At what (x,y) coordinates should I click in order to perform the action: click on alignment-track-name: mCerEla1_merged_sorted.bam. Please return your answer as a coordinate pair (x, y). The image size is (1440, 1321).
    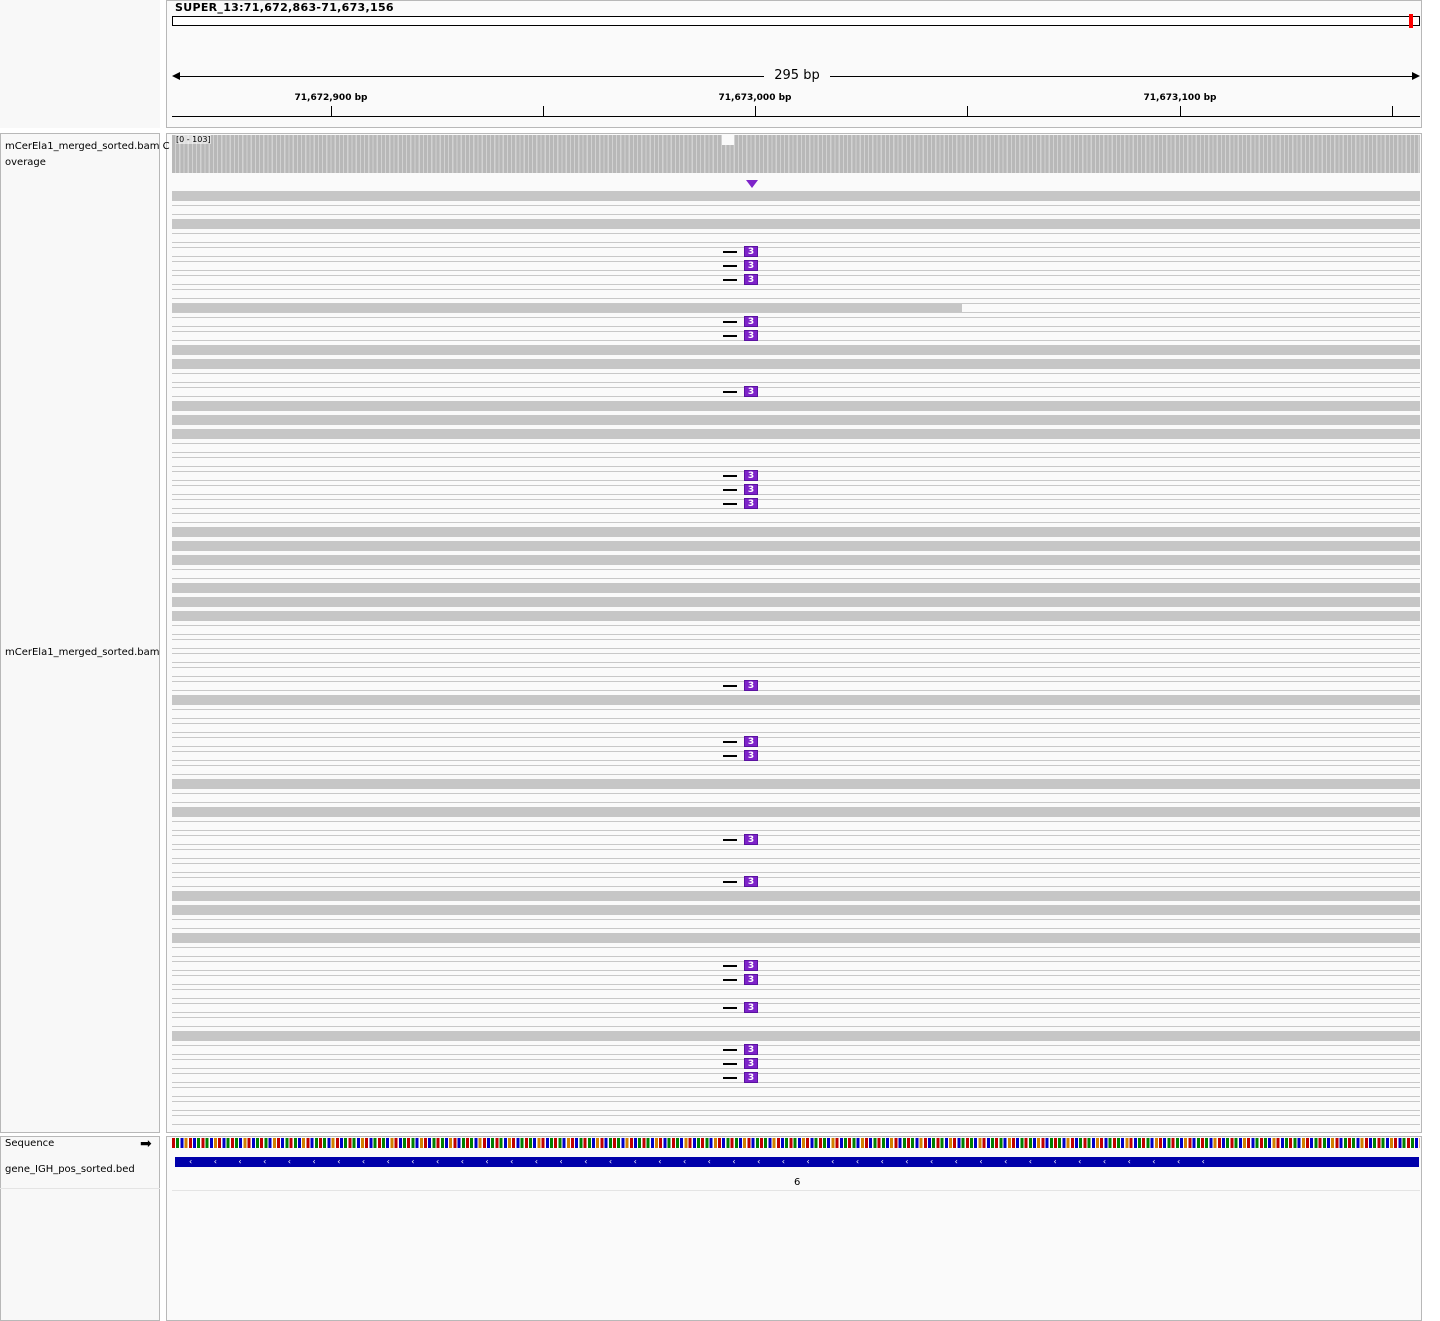
    Looking at the image, I should click on (85, 652).